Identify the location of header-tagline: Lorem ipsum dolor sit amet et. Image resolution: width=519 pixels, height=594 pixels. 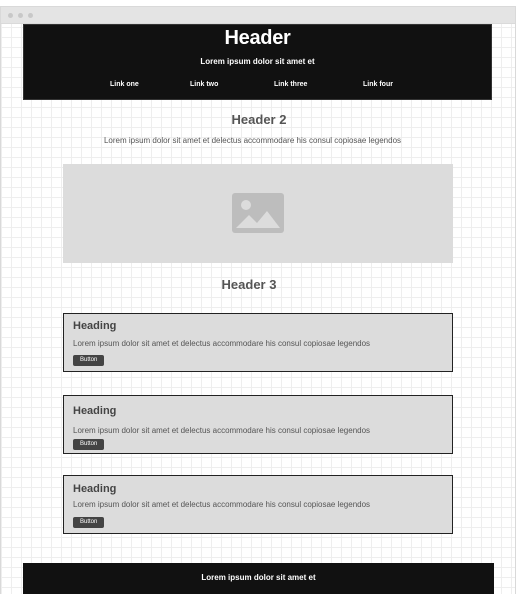
(257, 61).